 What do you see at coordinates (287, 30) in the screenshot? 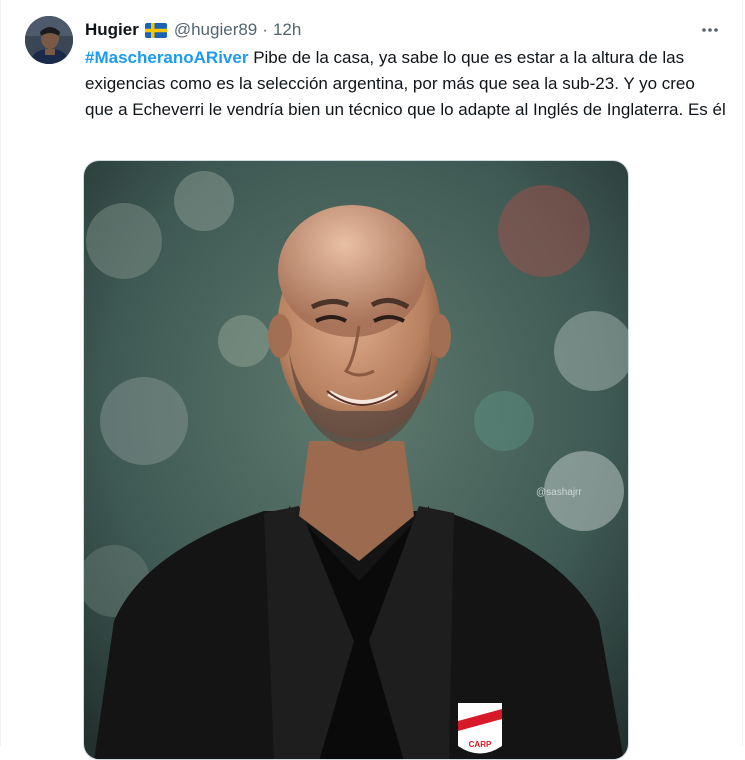
I see `tweet-timestamp: 12h` at bounding box center [287, 30].